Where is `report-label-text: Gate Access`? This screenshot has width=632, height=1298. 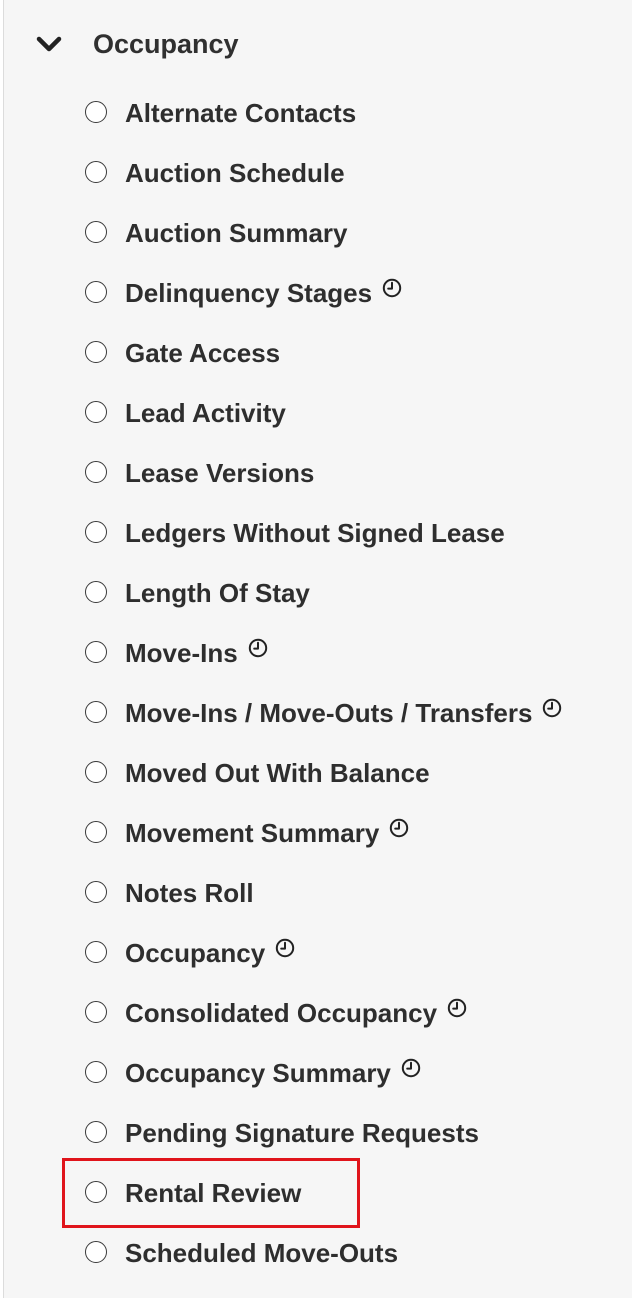 report-label-text: Gate Access is located at coordinates (203, 353).